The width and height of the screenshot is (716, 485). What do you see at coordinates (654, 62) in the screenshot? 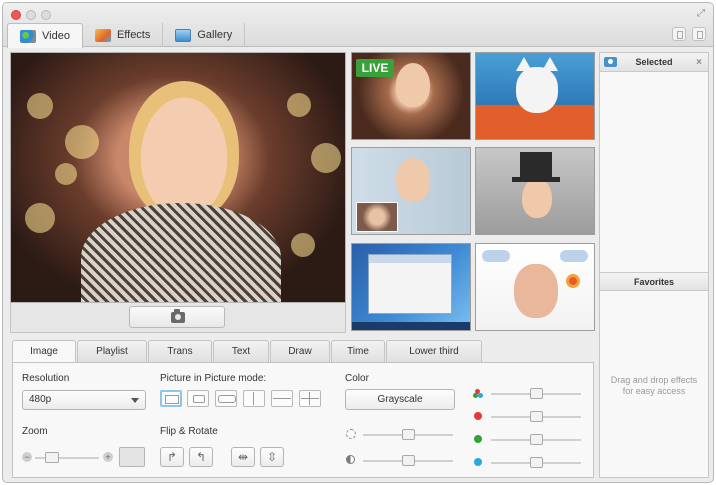
I see `selected-panel-header: Selected ×` at bounding box center [654, 62].